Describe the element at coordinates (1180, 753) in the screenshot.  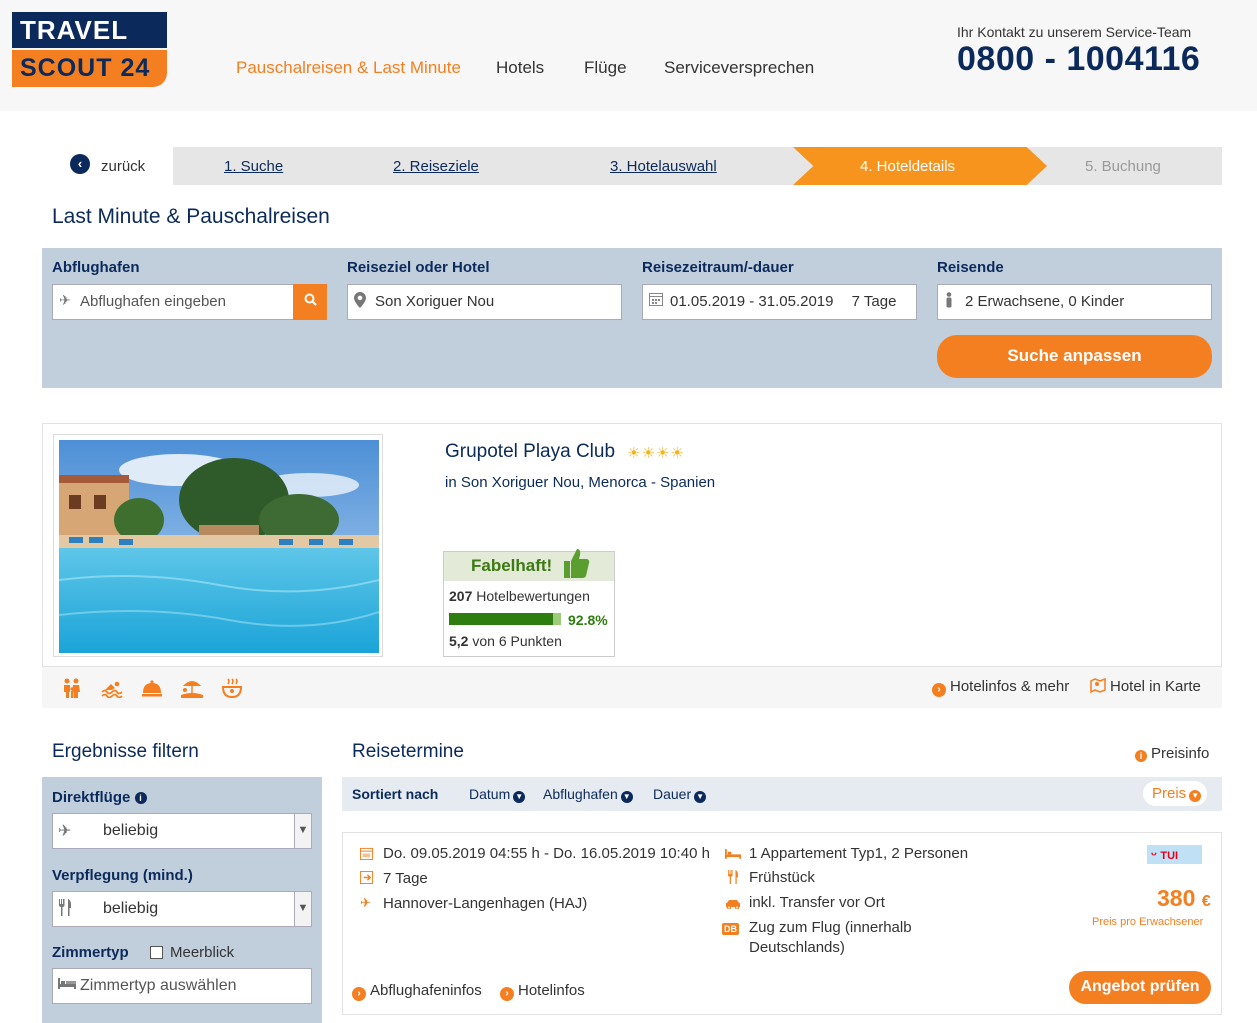
I see `price-info-label: Preisinfo` at that location.